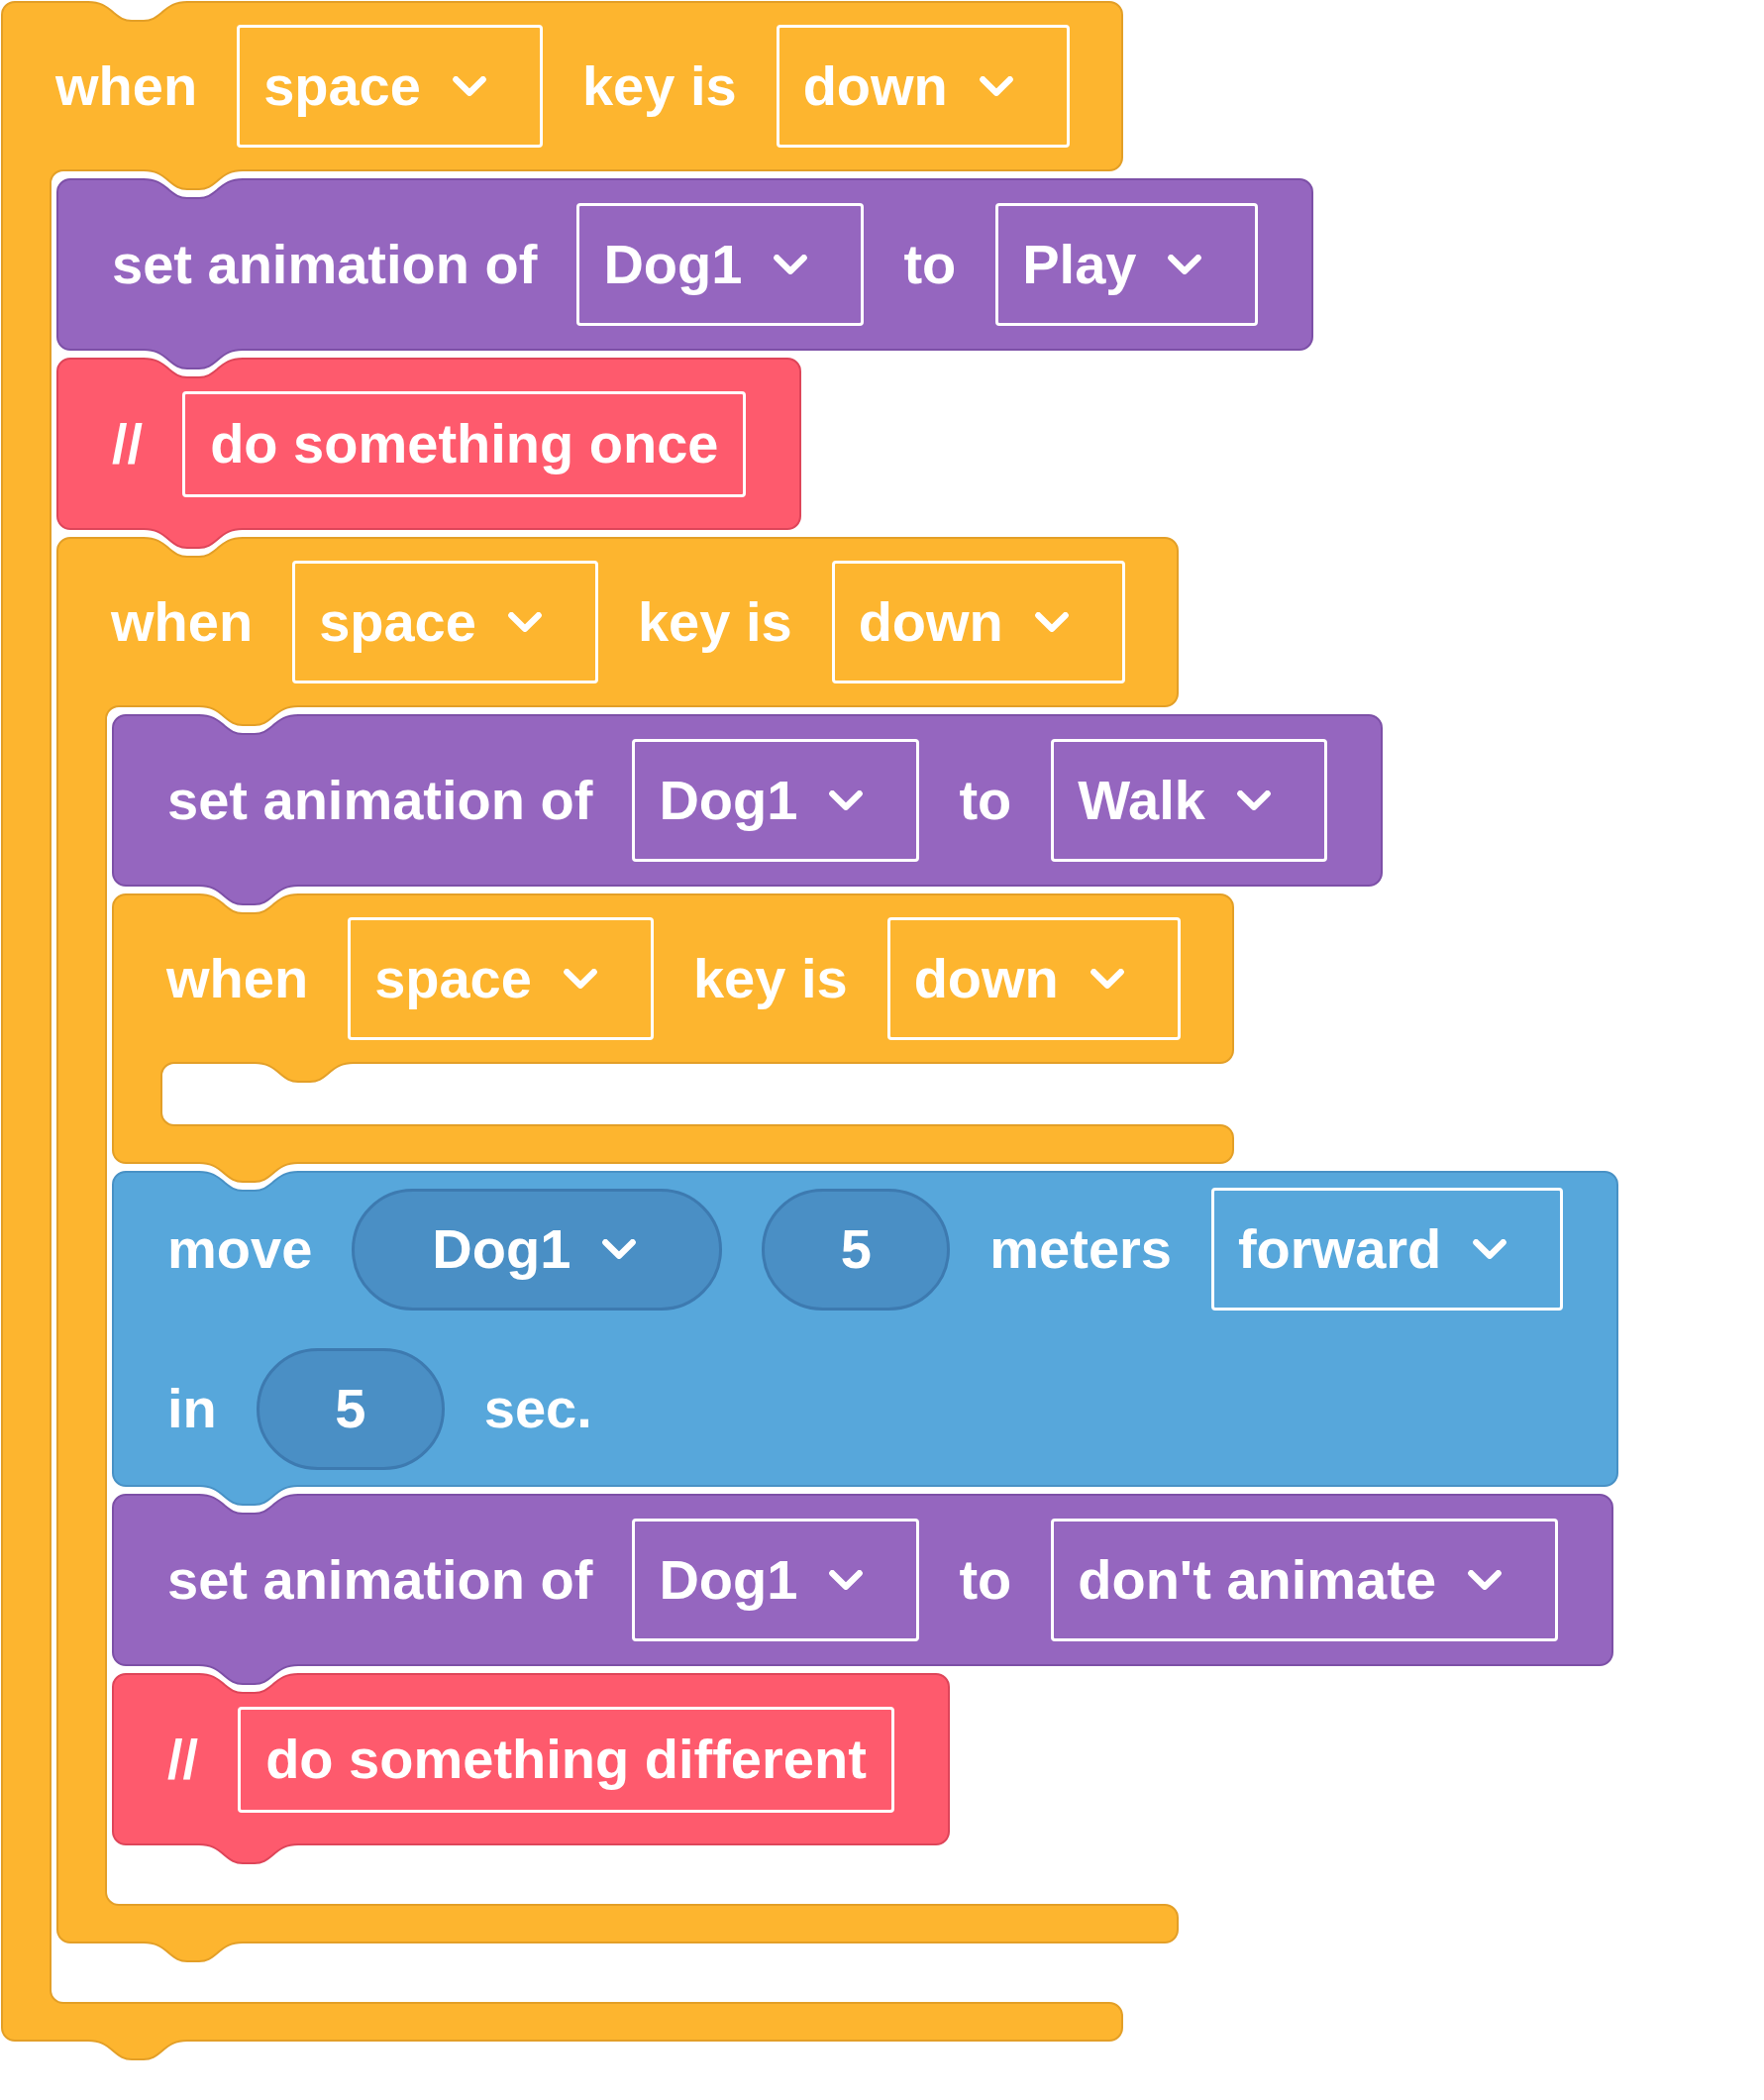  I want to click on block-label: in, so click(192, 1409).